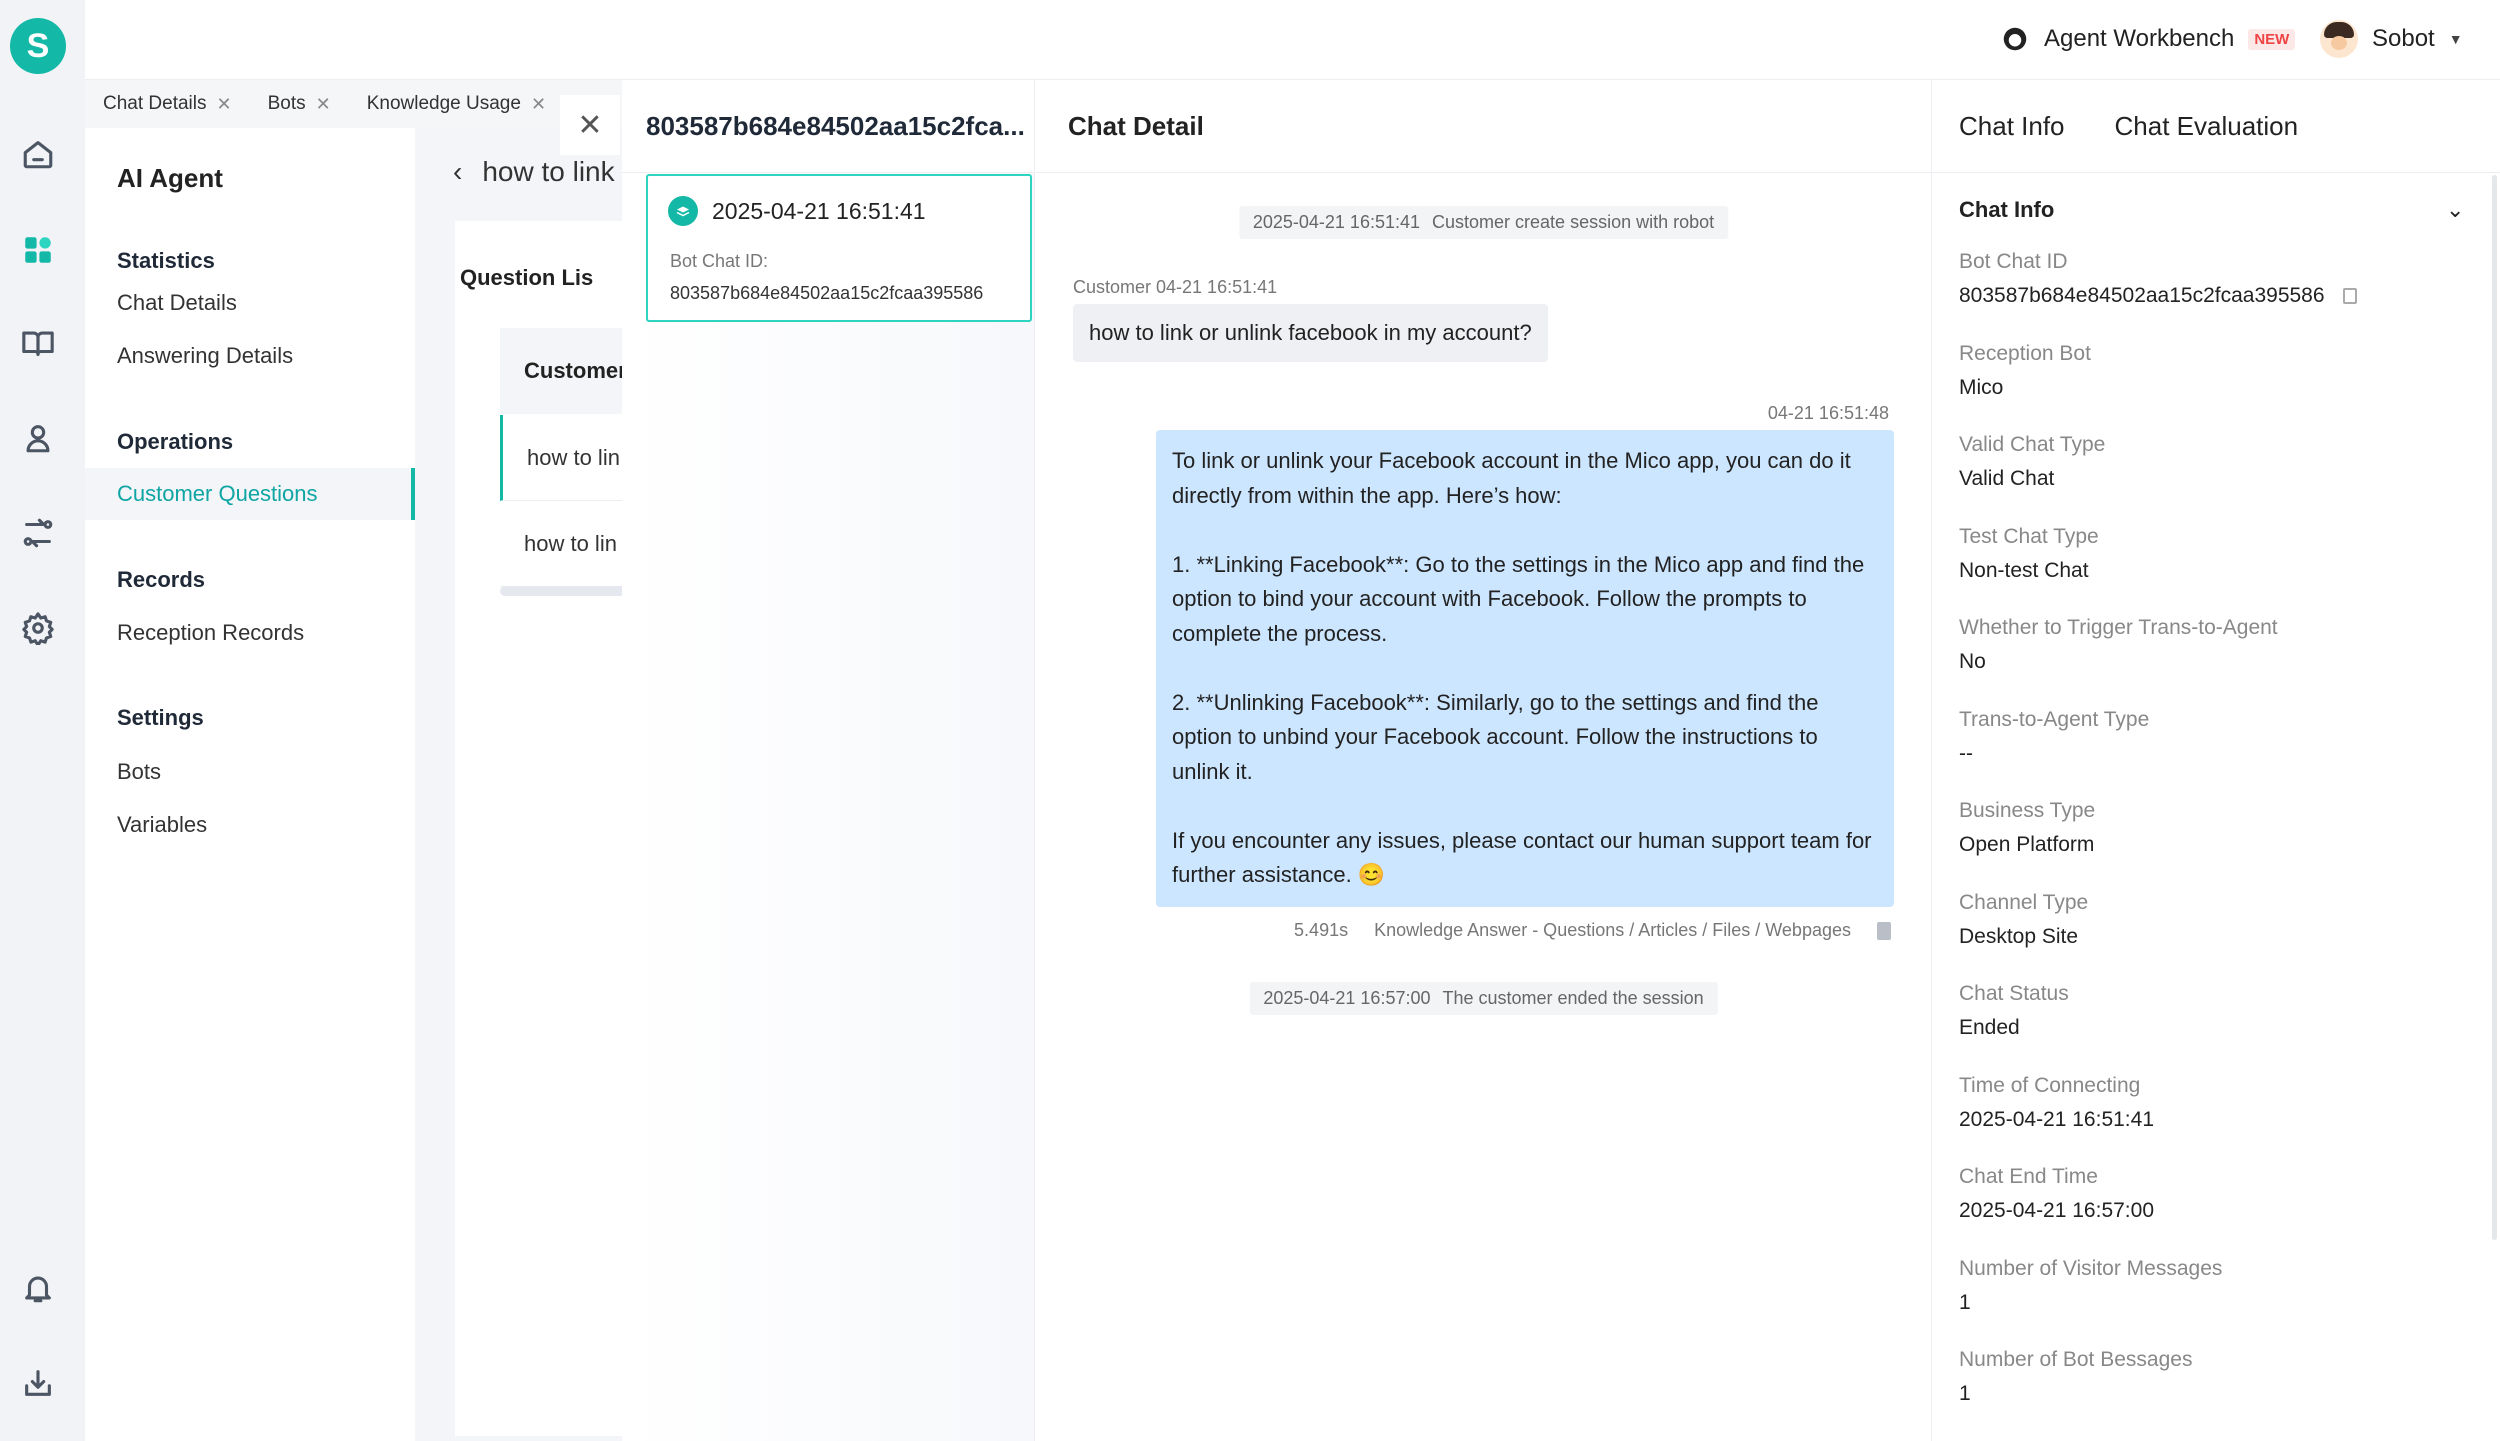  Describe the element at coordinates (166, 260) in the screenshot. I see `nav-section-statistics: Statistics` at that location.